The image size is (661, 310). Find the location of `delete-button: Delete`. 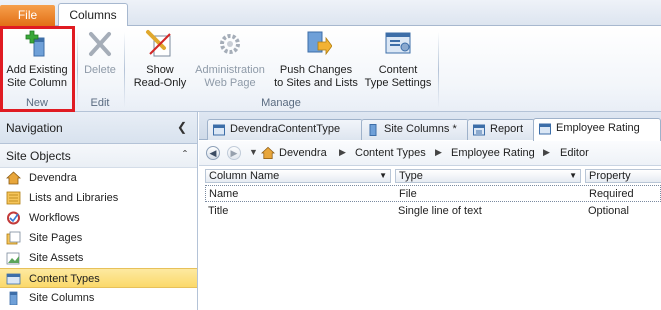

delete-button: Delete is located at coordinates (100, 52).